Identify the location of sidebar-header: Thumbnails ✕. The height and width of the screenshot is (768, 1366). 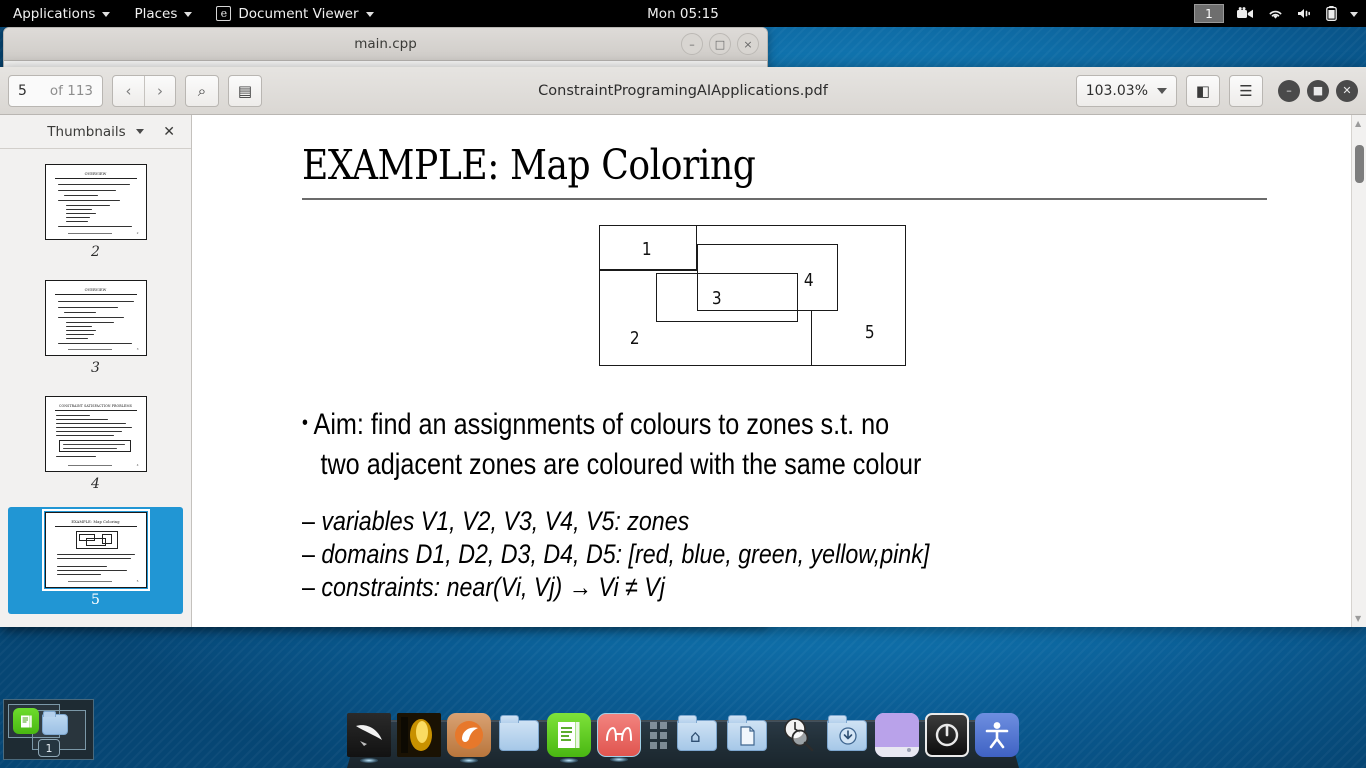
(95, 132).